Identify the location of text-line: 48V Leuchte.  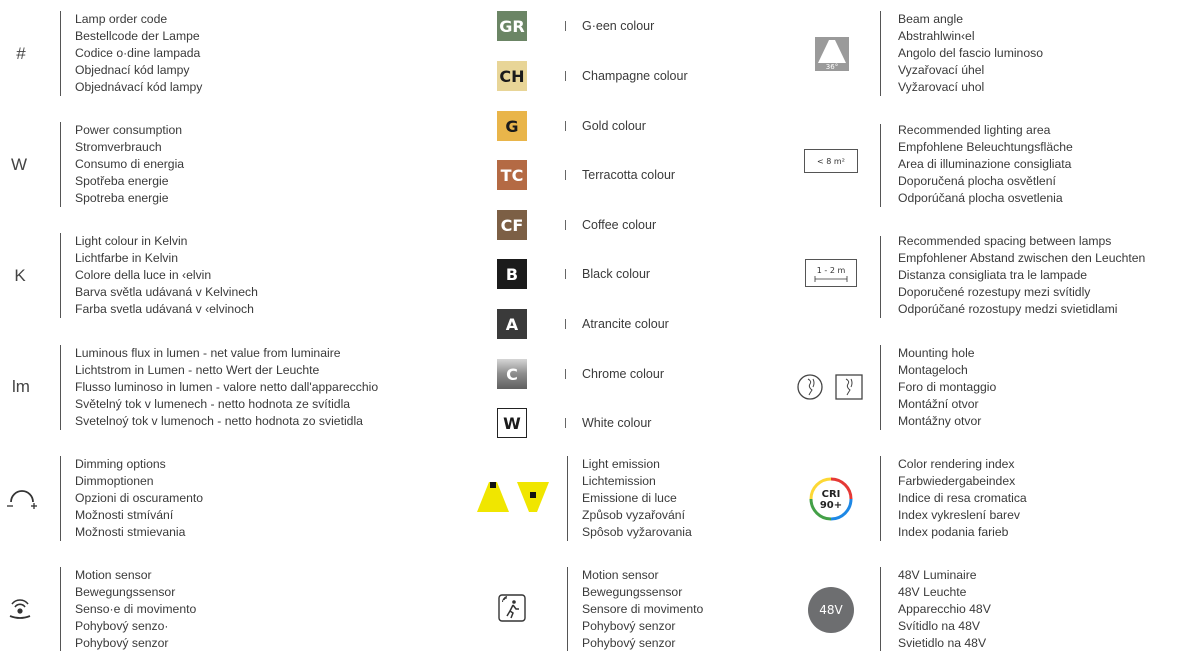
(932, 591).